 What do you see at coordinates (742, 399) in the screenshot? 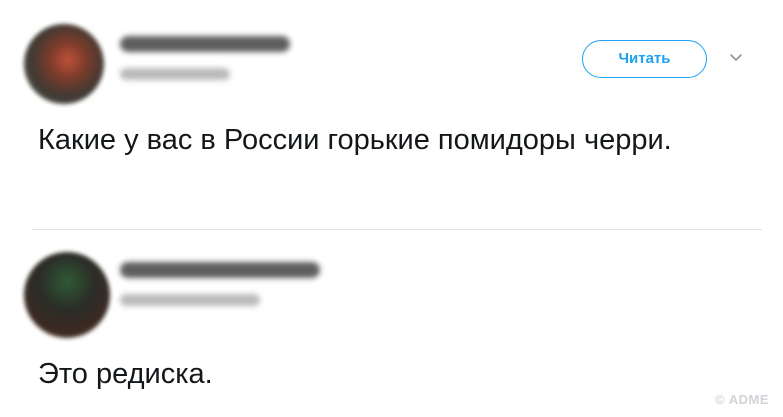
I see `watermark: © ADME` at bounding box center [742, 399].